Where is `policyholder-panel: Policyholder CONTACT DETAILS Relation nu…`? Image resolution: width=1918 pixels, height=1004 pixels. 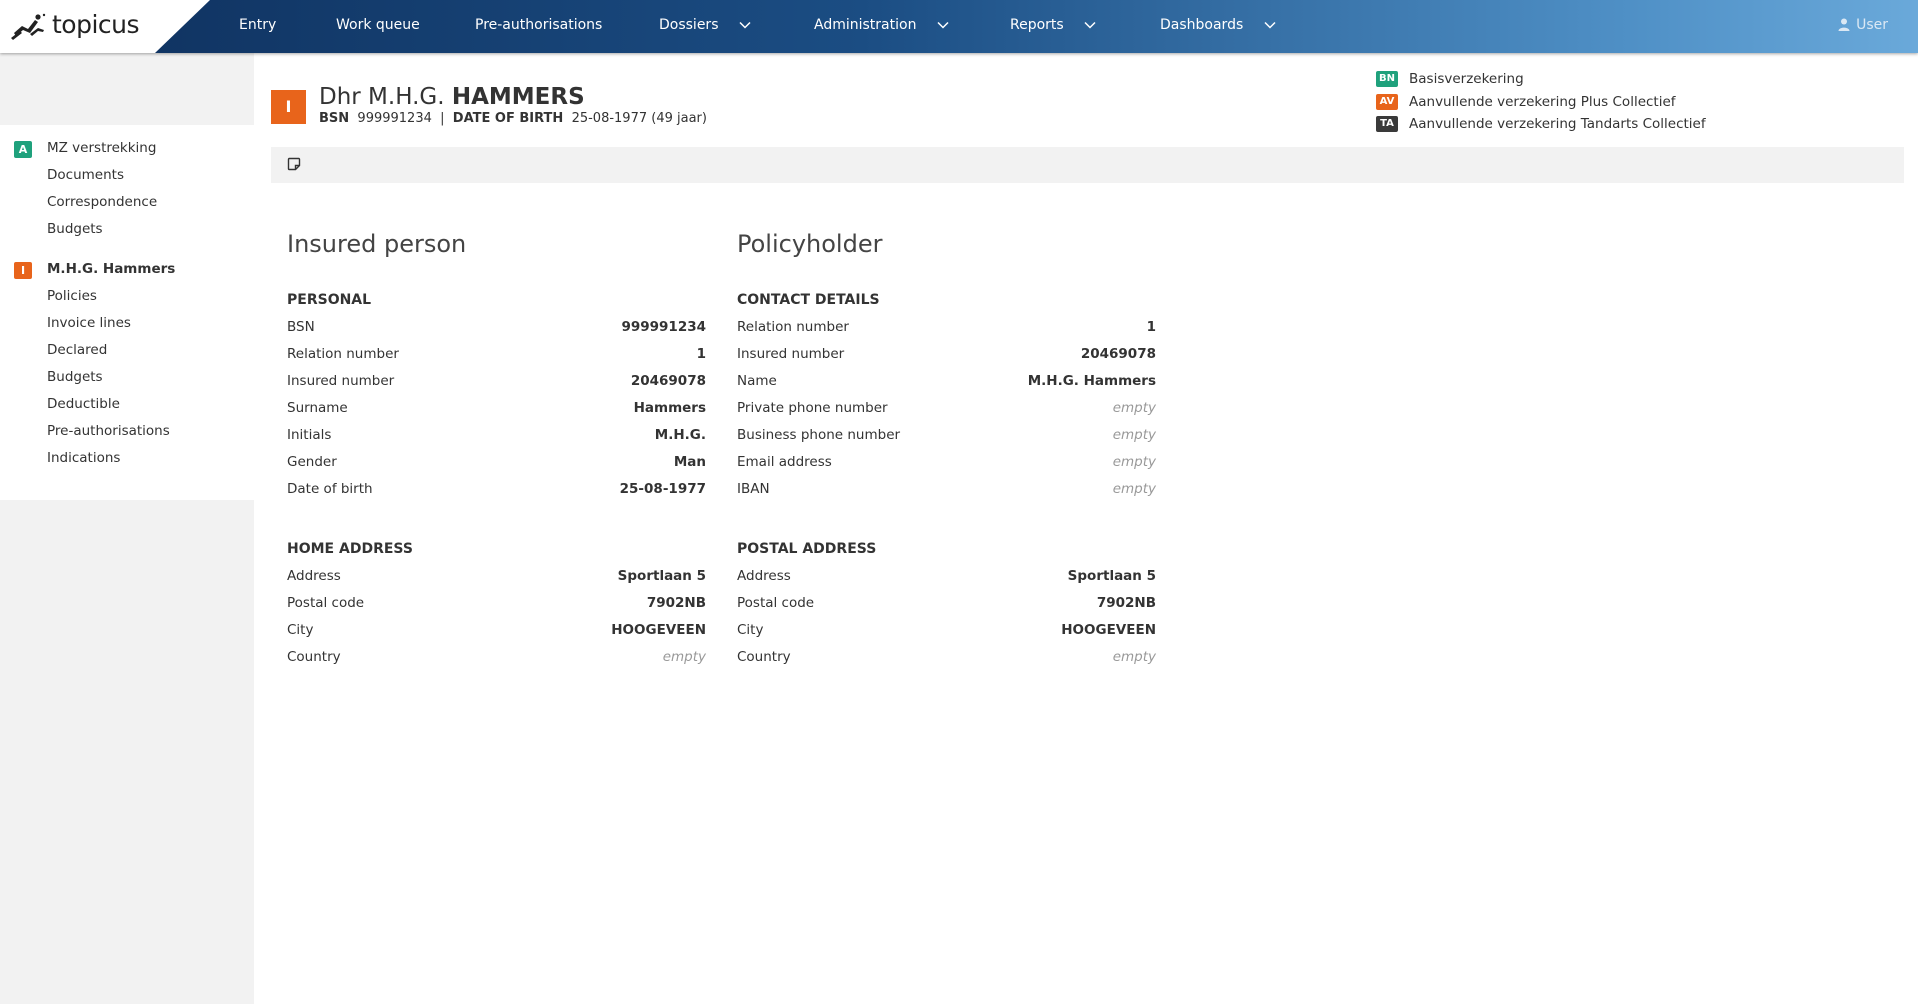
policyholder-panel: Policyholder CONTACT DETAILS Relation nu… is located at coordinates (946, 450).